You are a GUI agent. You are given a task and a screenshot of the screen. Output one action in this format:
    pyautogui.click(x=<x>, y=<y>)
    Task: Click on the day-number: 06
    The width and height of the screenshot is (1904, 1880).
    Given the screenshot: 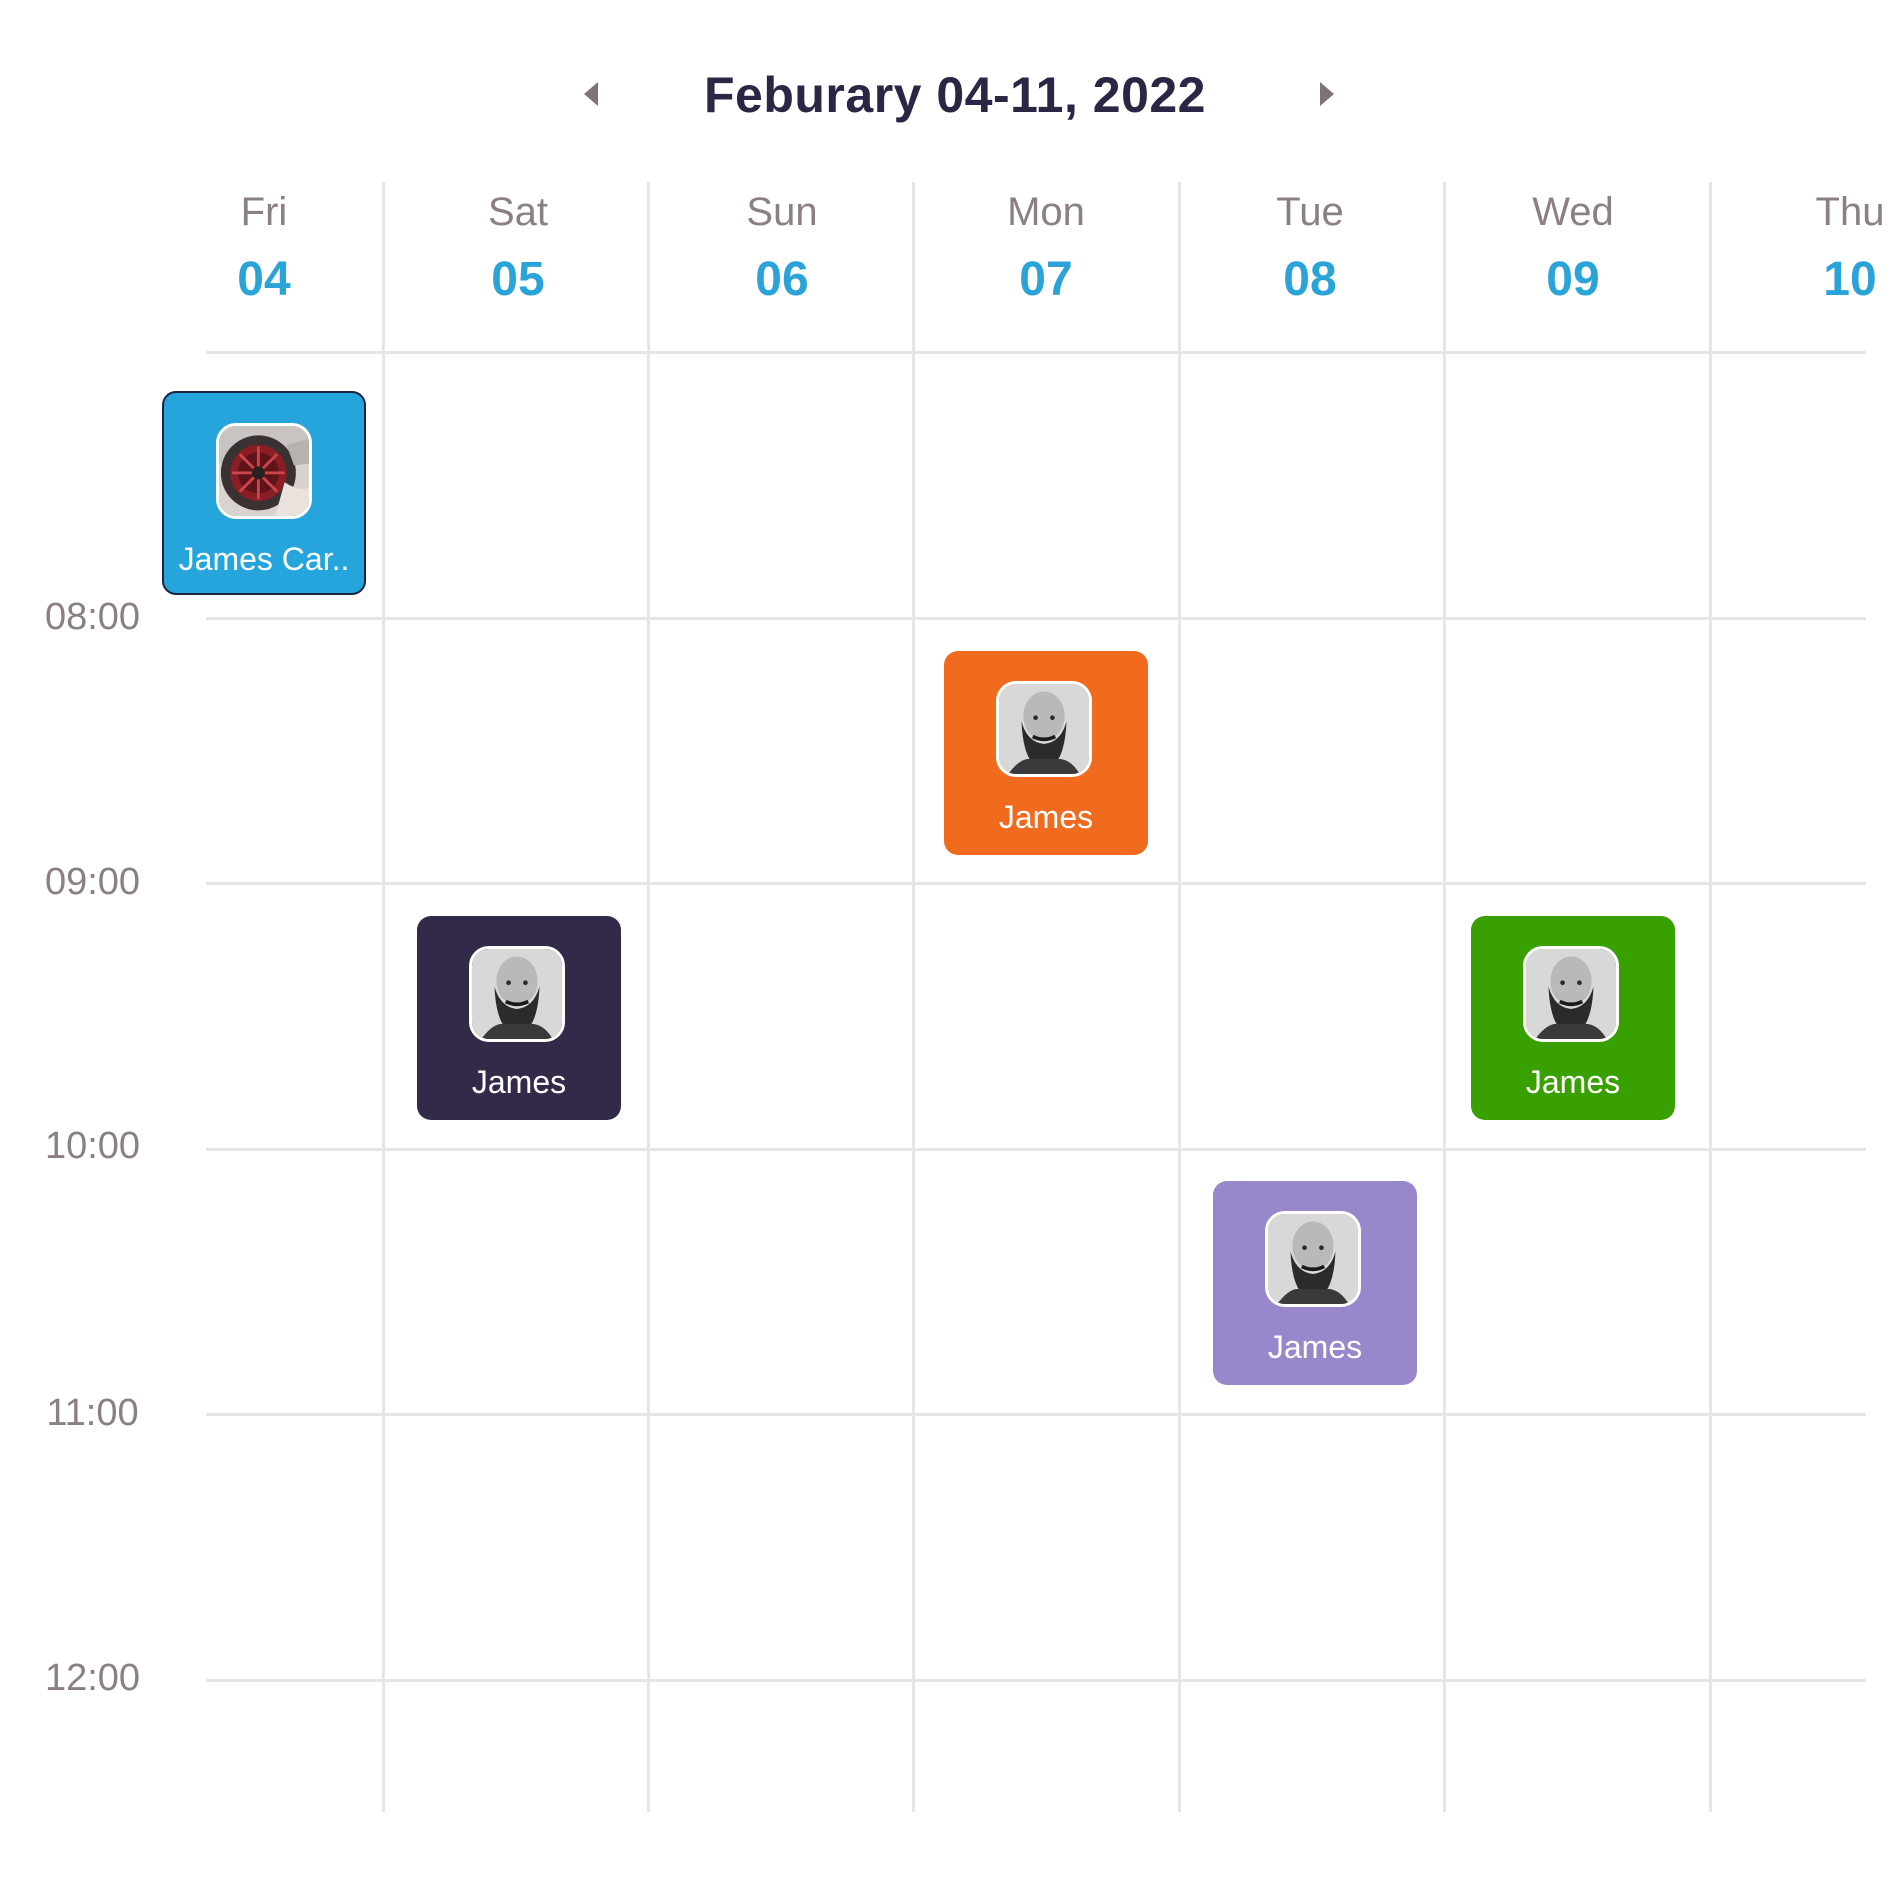 What is the action you would take?
    pyautogui.click(x=782, y=279)
    